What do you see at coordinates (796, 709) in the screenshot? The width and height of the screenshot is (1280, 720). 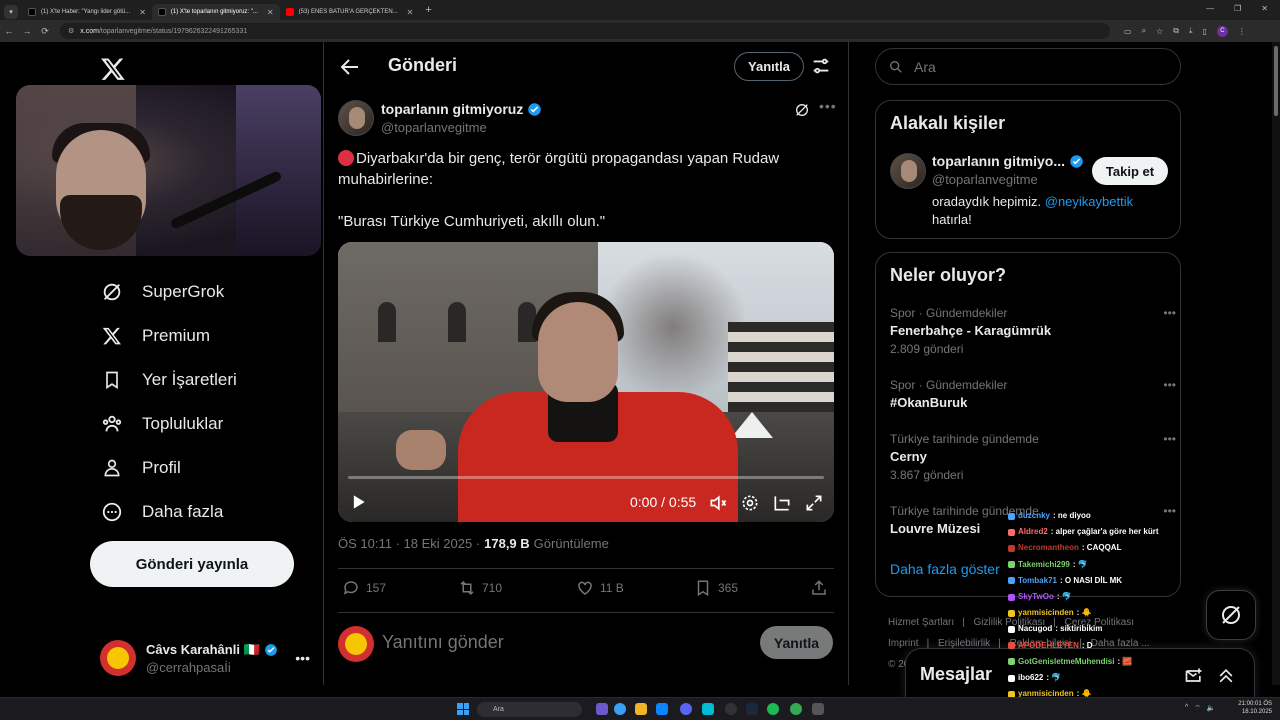 I see `chrome-alt-icon` at bounding box center [796, 709].